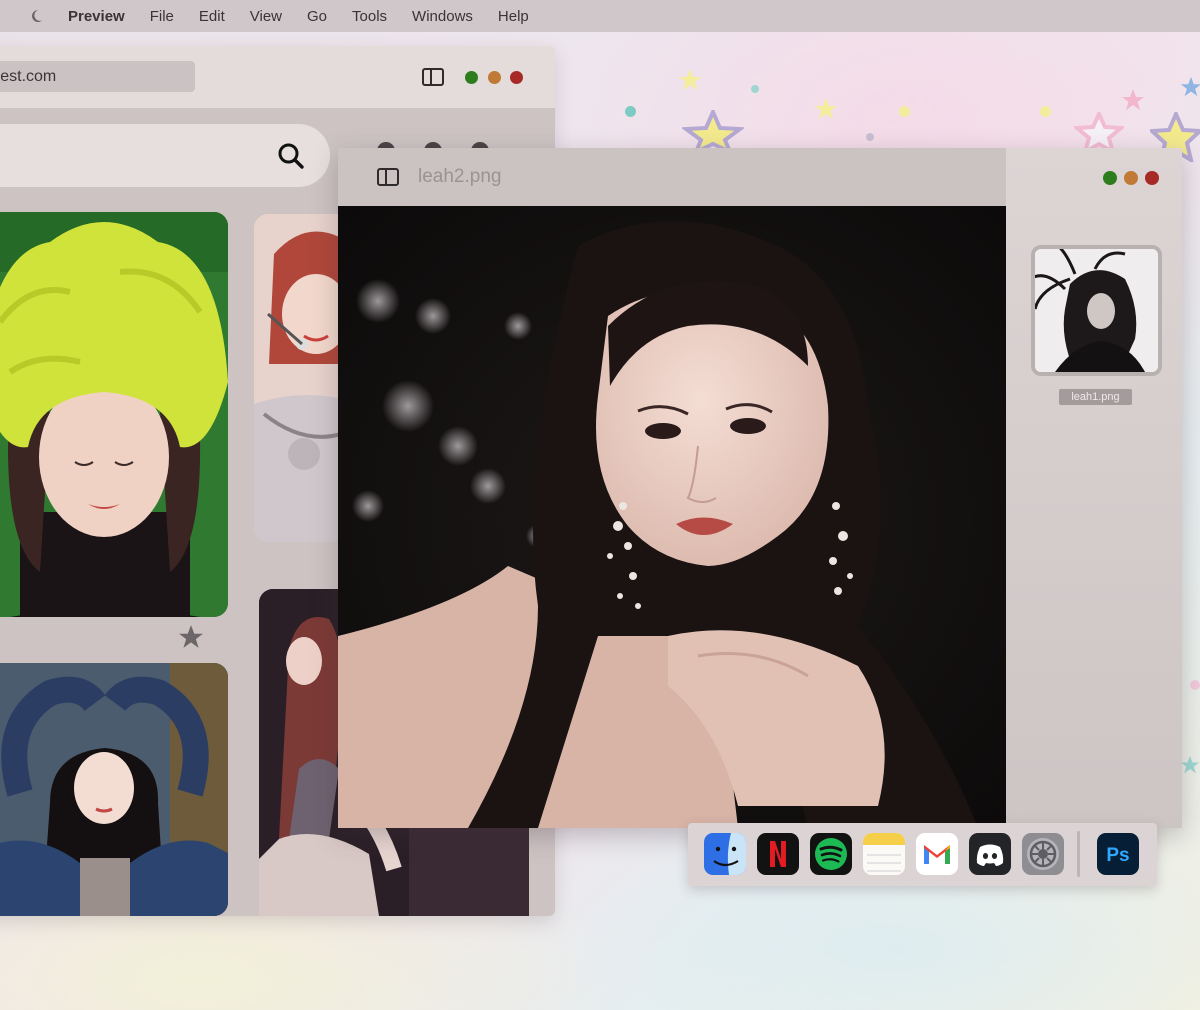  I want to click on menu-file: File, so click(162, 16).